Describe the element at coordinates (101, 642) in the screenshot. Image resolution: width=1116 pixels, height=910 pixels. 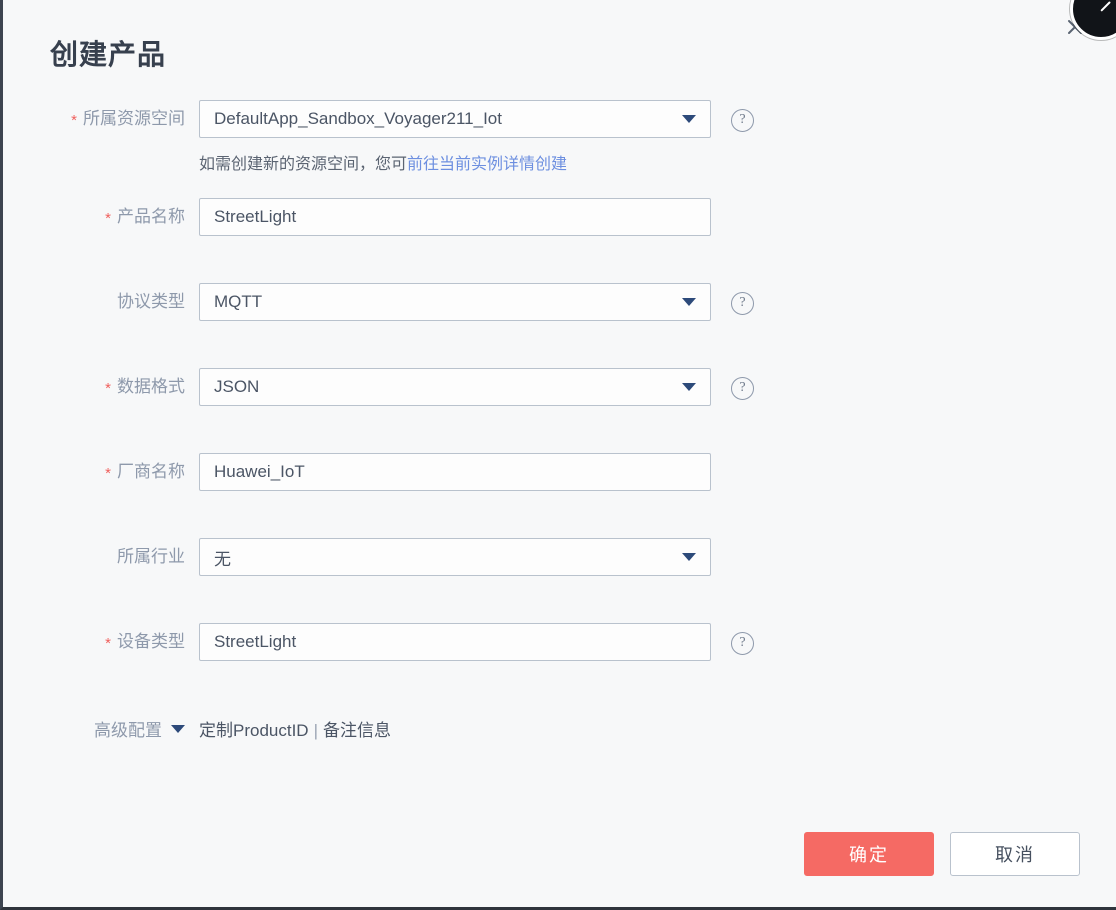
I see `label-device-type: * 设备类型` at that location.